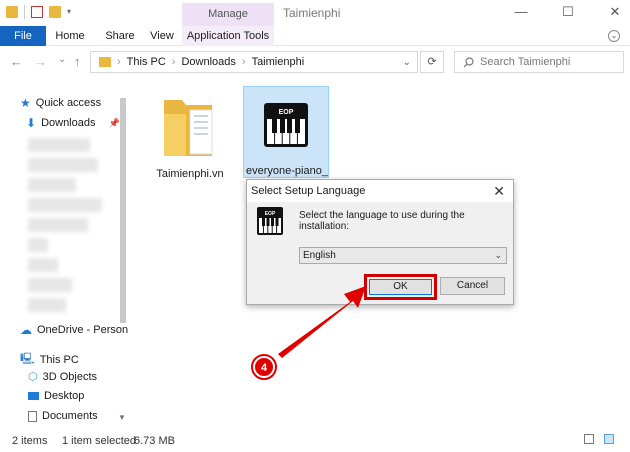  I want to click on tab-application-tools: Application Tools, so click(228, 36).